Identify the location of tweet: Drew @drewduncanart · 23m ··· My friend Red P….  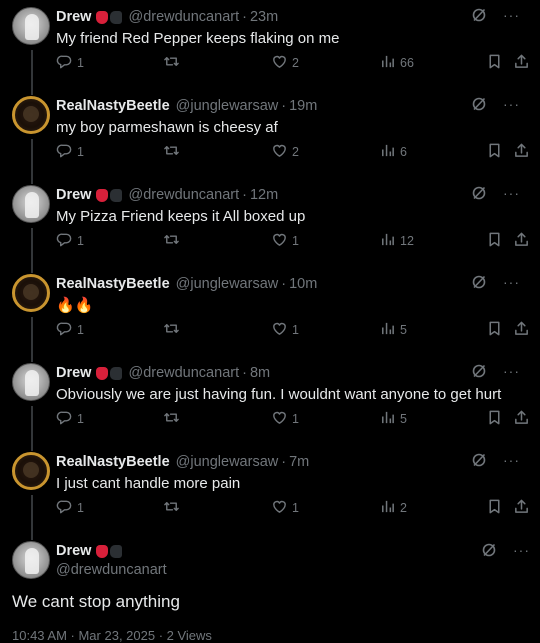
(270, 47).